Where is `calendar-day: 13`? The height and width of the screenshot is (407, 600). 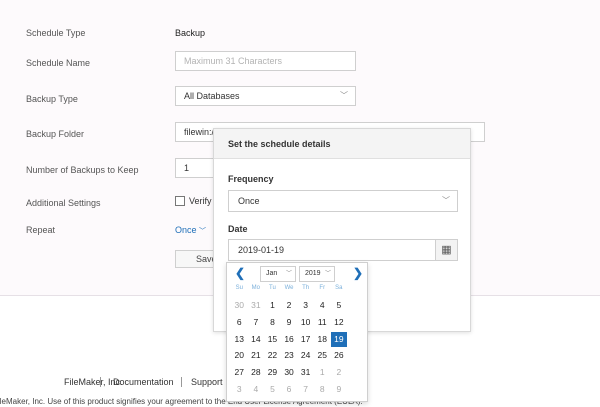
calendar-day: 13 is located at coordinates (239, 339).